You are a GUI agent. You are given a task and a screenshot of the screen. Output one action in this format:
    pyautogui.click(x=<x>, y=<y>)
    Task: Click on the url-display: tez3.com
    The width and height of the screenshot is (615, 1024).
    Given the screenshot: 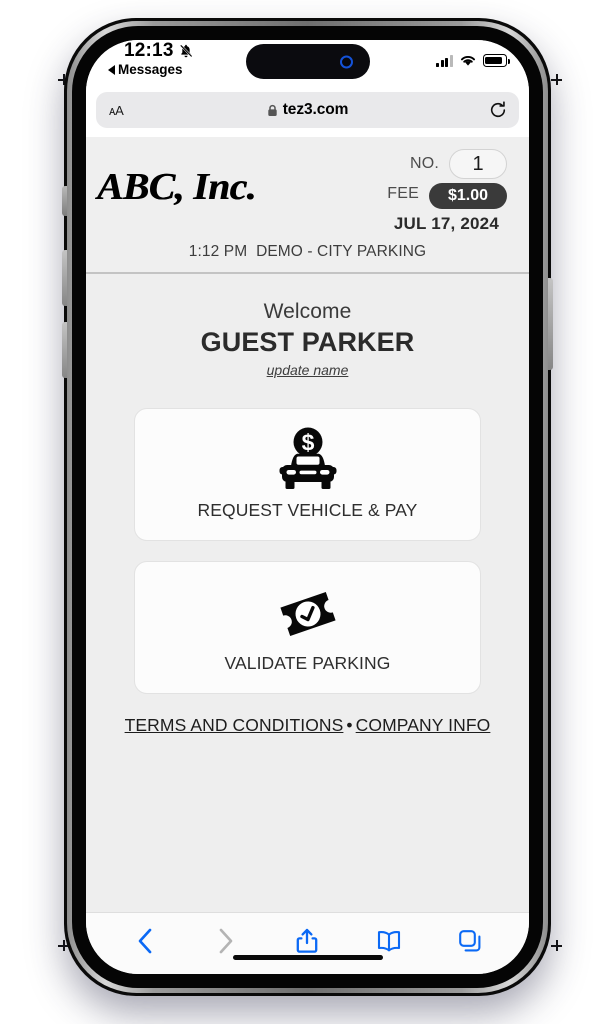 What is the action you would take?
    pyautogui.click(x=307, y=110)
    